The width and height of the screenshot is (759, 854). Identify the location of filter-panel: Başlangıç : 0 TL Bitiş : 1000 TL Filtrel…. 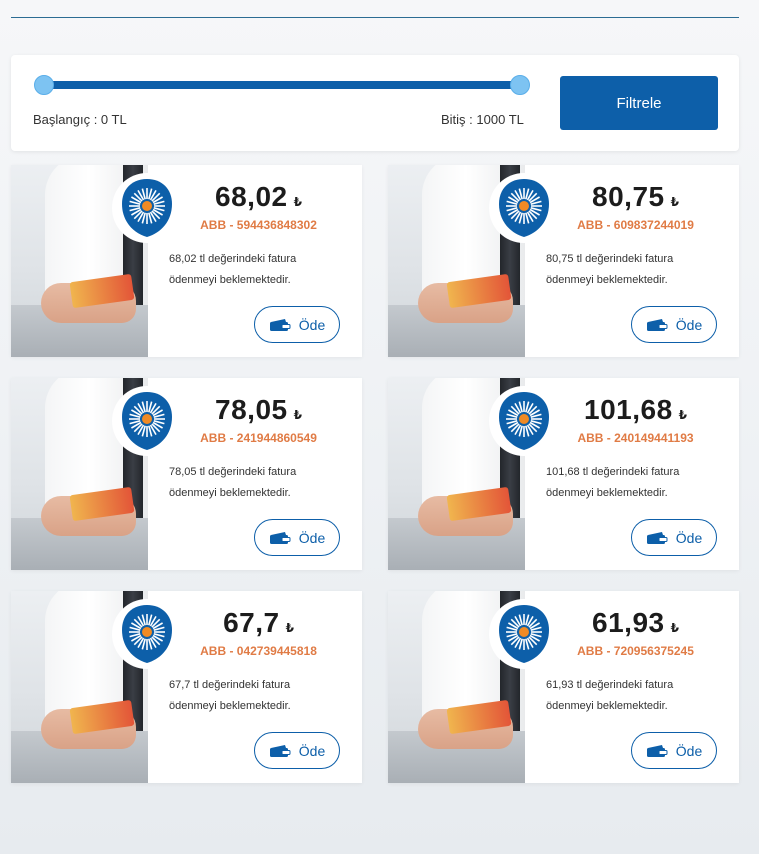
(375, 103).